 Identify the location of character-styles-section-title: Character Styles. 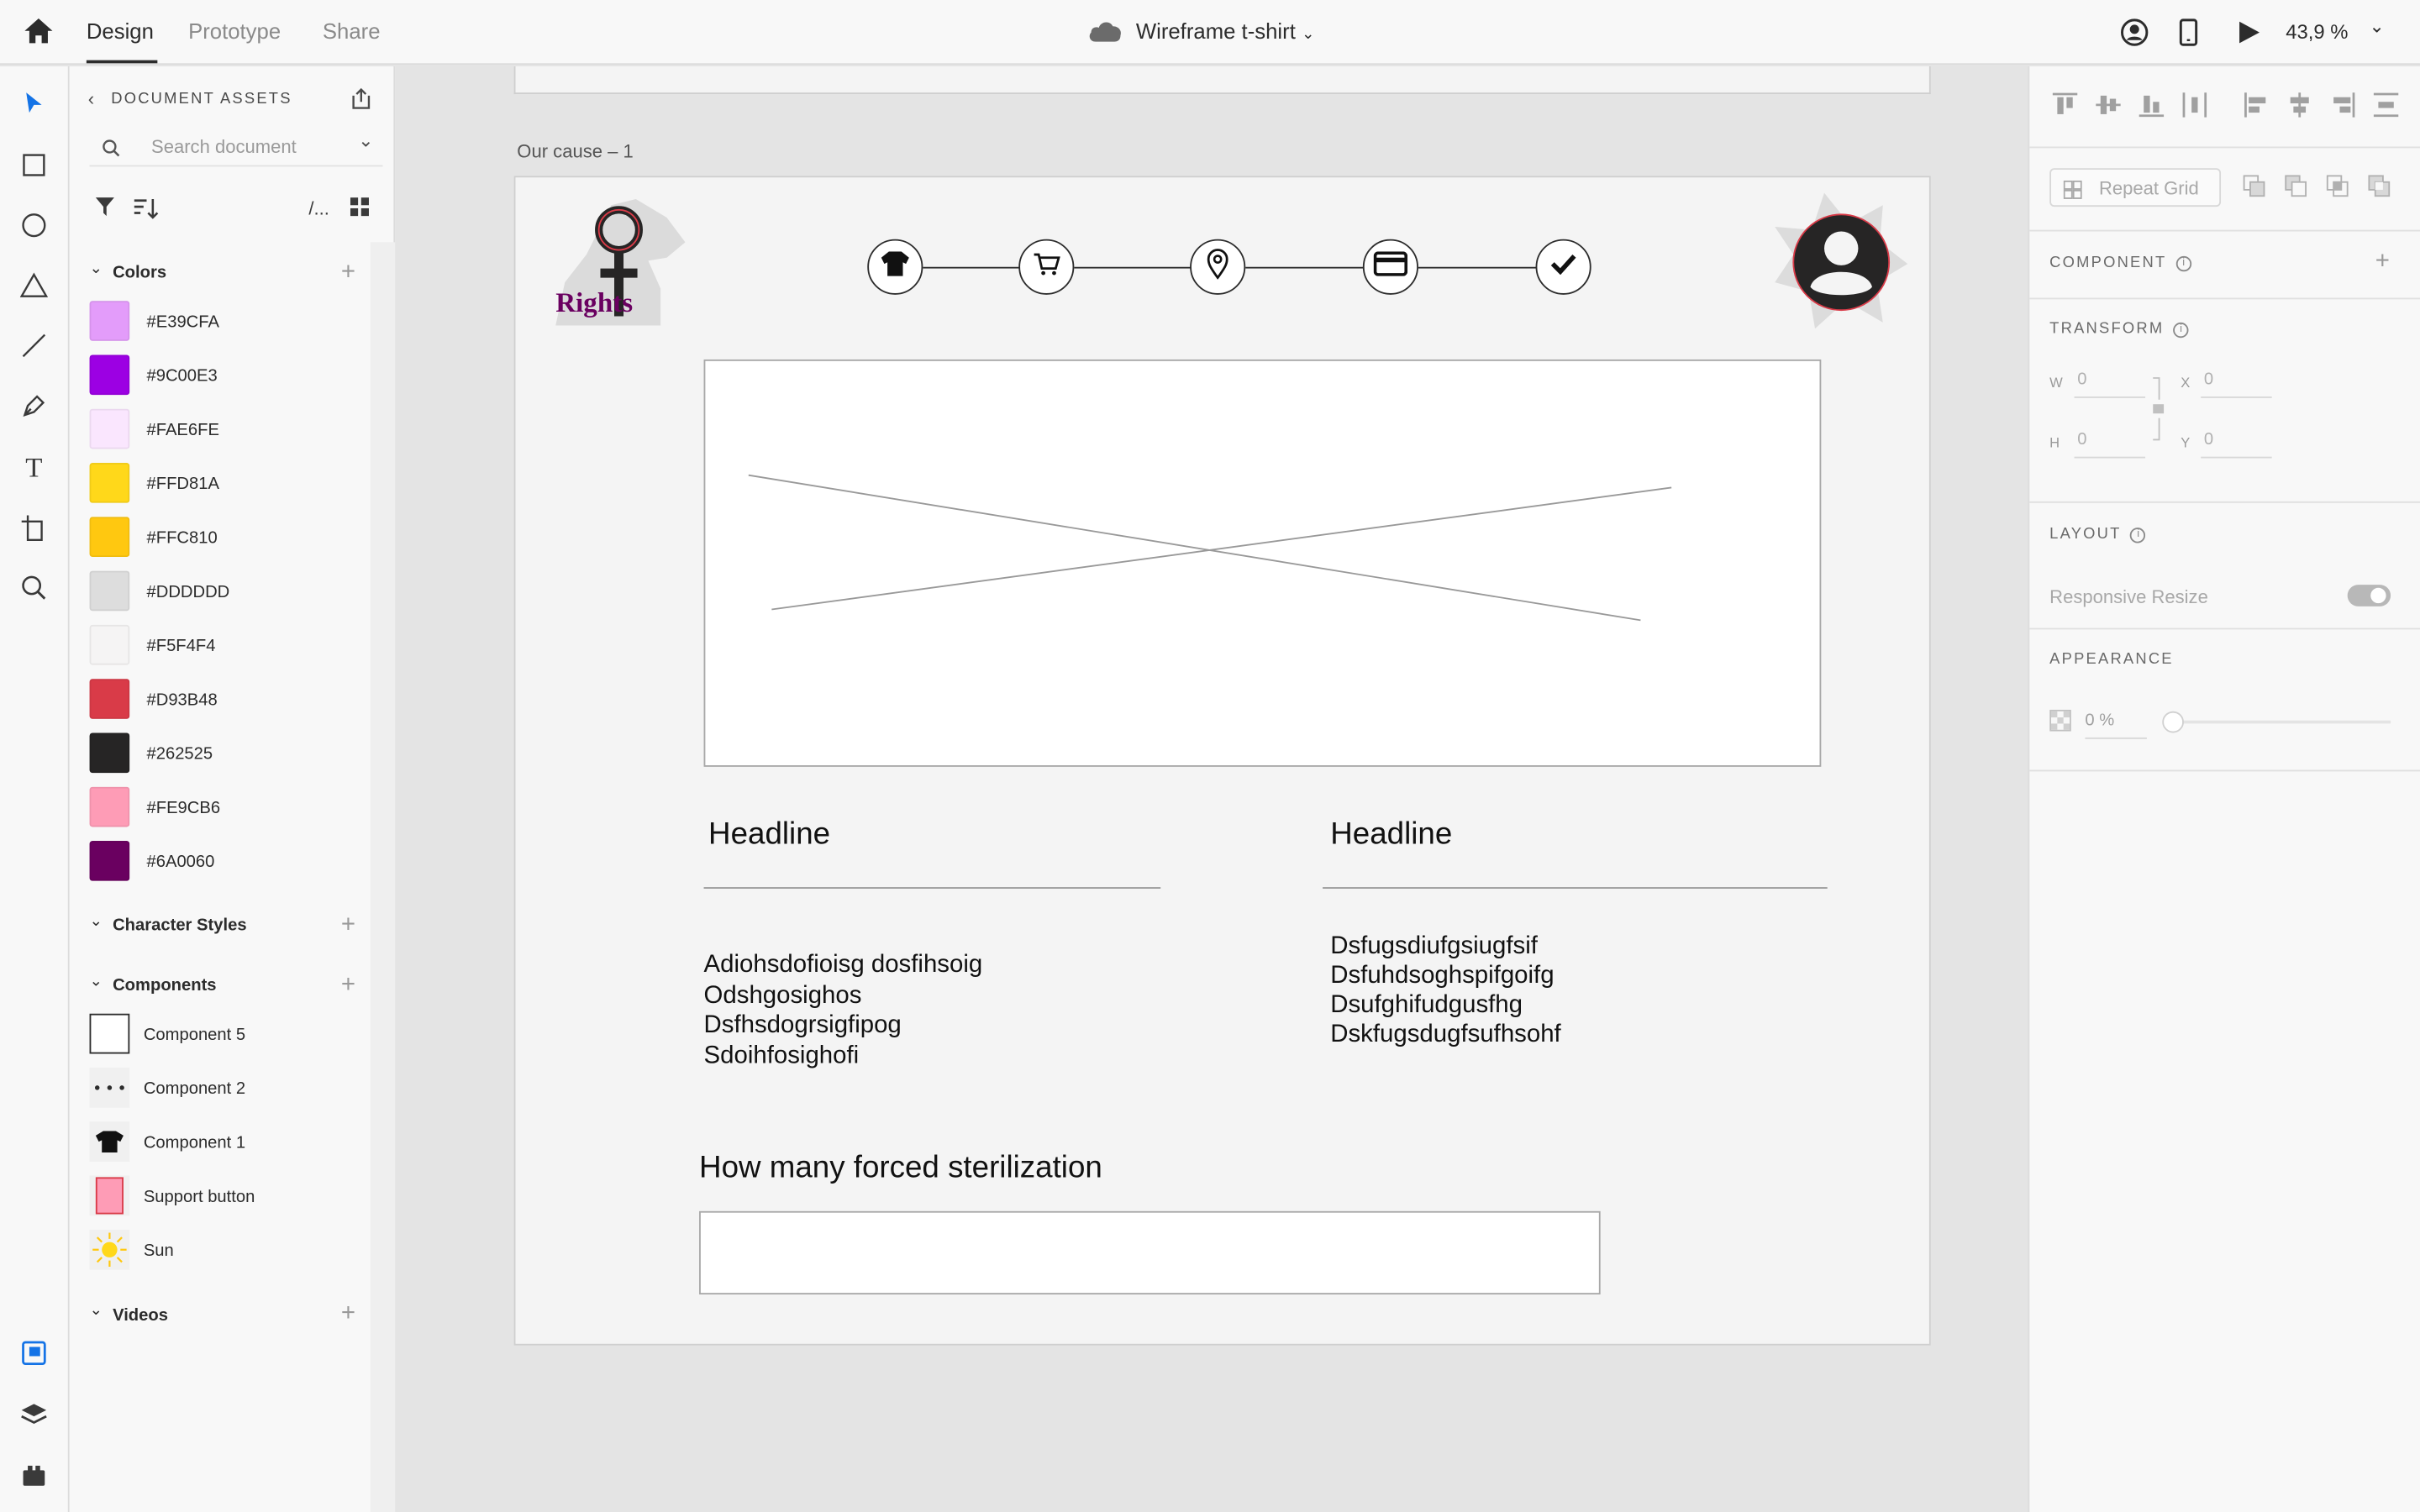
(180, 925).